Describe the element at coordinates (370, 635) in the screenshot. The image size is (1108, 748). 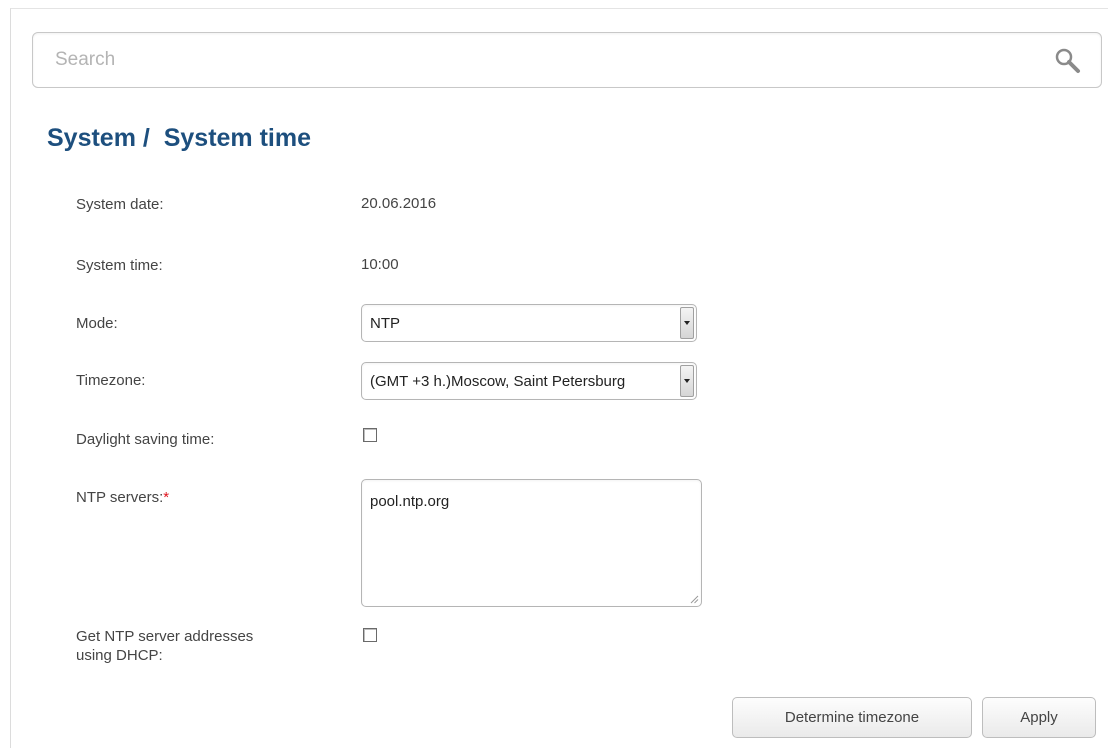
I see `ntp-dhcp-checkbox` at that location.